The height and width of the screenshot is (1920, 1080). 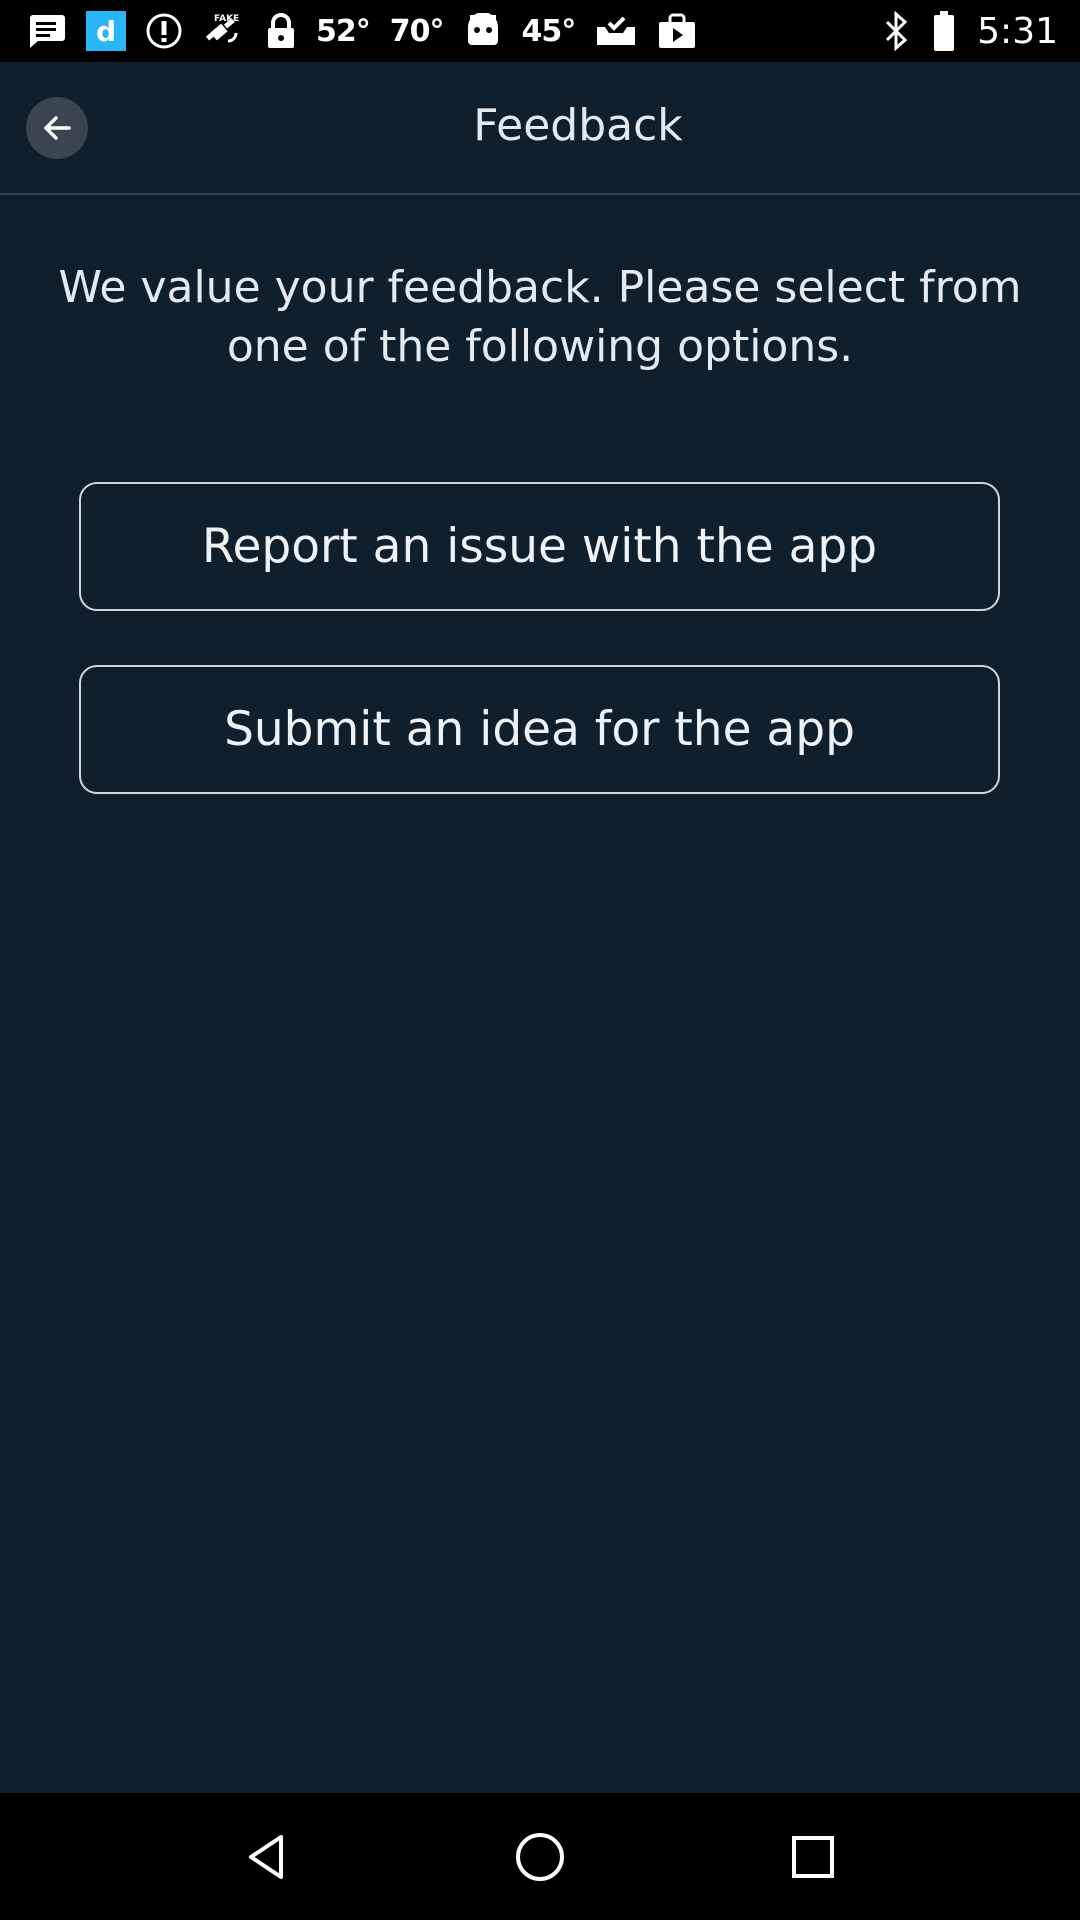 I want to click on status-system: 5:31, so click(x=970, y=31).